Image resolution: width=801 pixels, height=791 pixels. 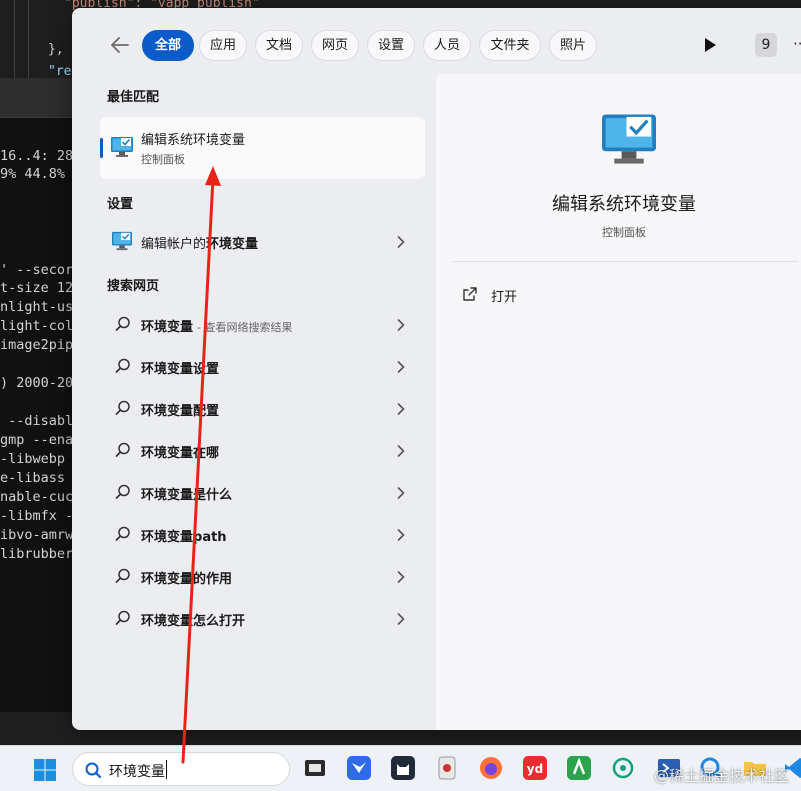 What do you see at coordinates (182, 409) in the screenshot?
I see `result-label: 环境变量配置` at bounding box center [182, 409].